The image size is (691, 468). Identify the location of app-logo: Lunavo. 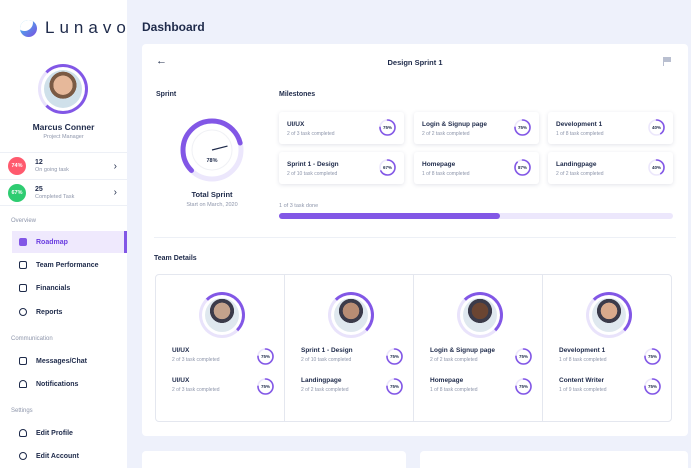
(75, 28).